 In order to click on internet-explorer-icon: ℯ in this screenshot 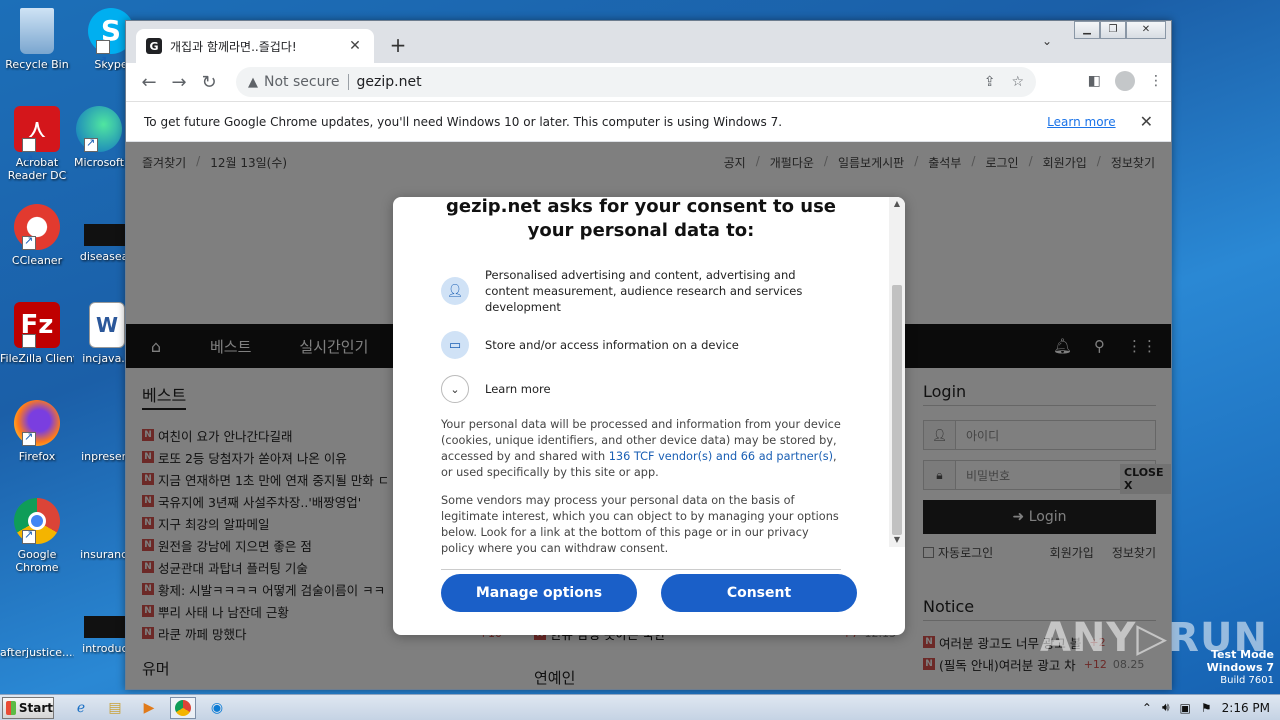, I will do `click(81, 708)`.